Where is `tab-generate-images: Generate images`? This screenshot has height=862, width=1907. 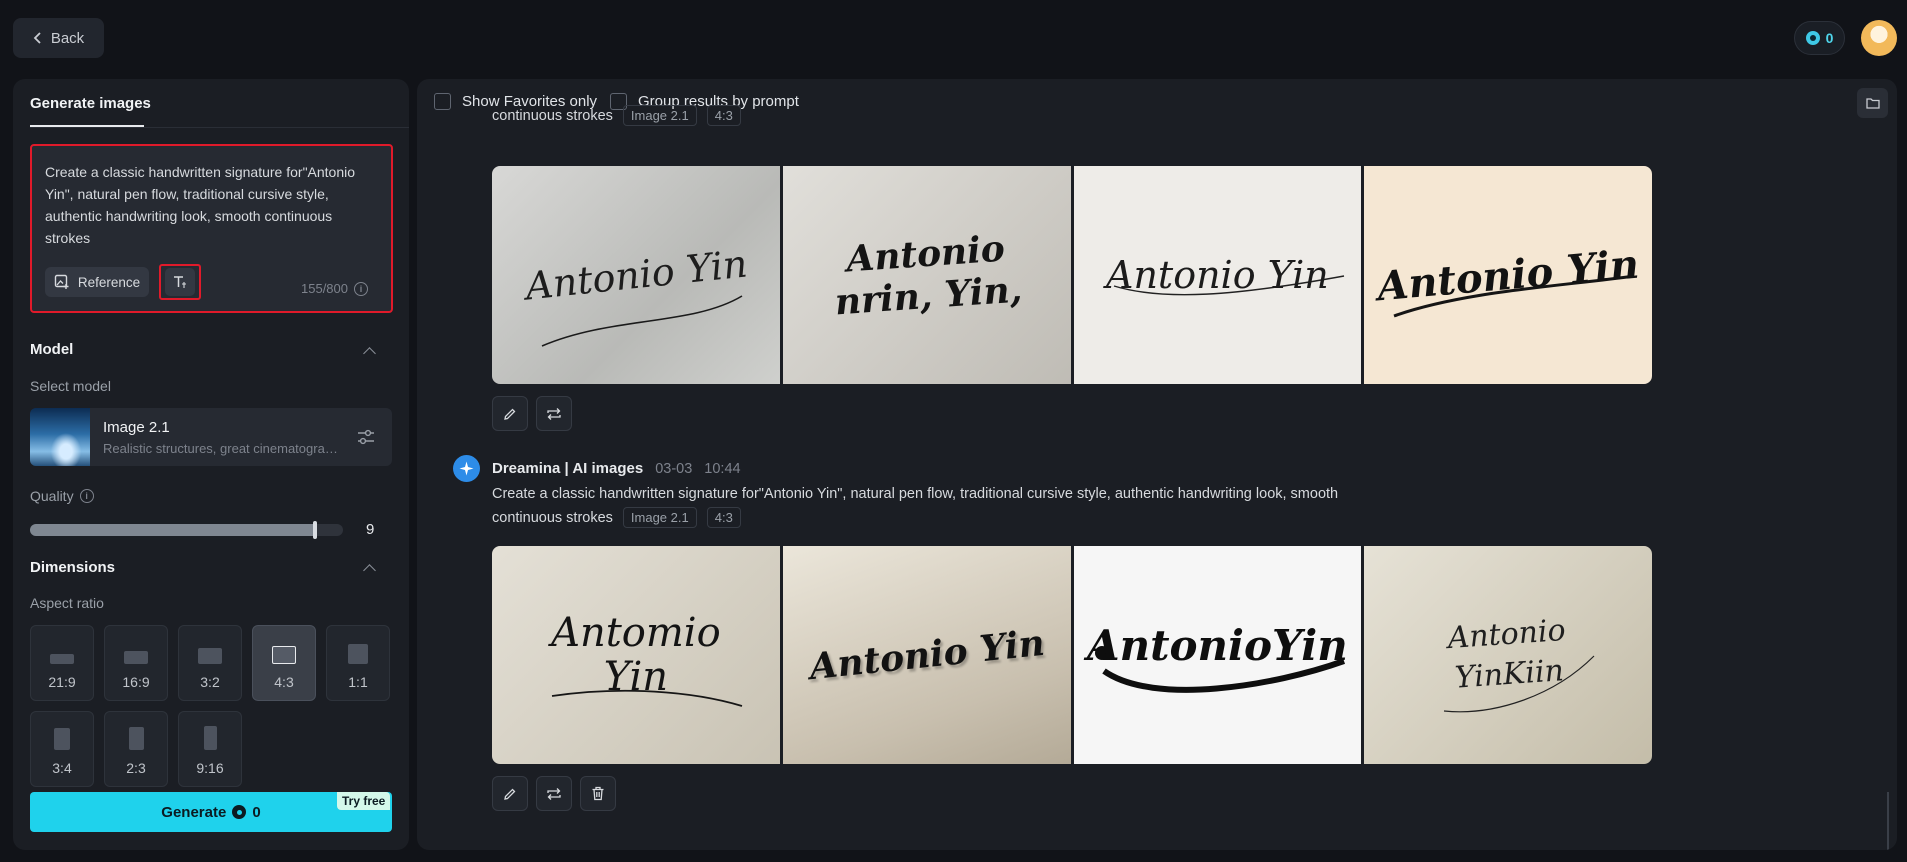
tab-generate-images: Generate images is located at coordinates (90, 103).